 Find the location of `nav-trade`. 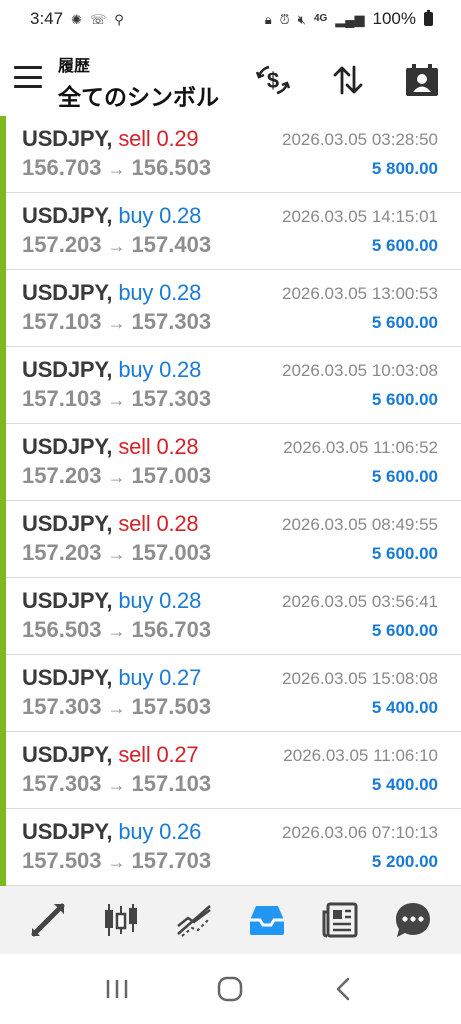

nav-trade is located at coordinates (48, 920).